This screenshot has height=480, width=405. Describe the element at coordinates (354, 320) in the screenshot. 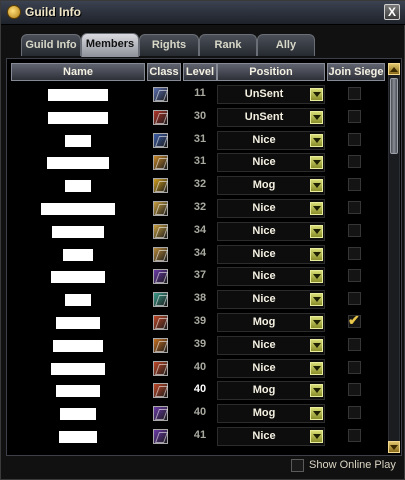

I see `join-siege-checkbox: ✔` at that location.